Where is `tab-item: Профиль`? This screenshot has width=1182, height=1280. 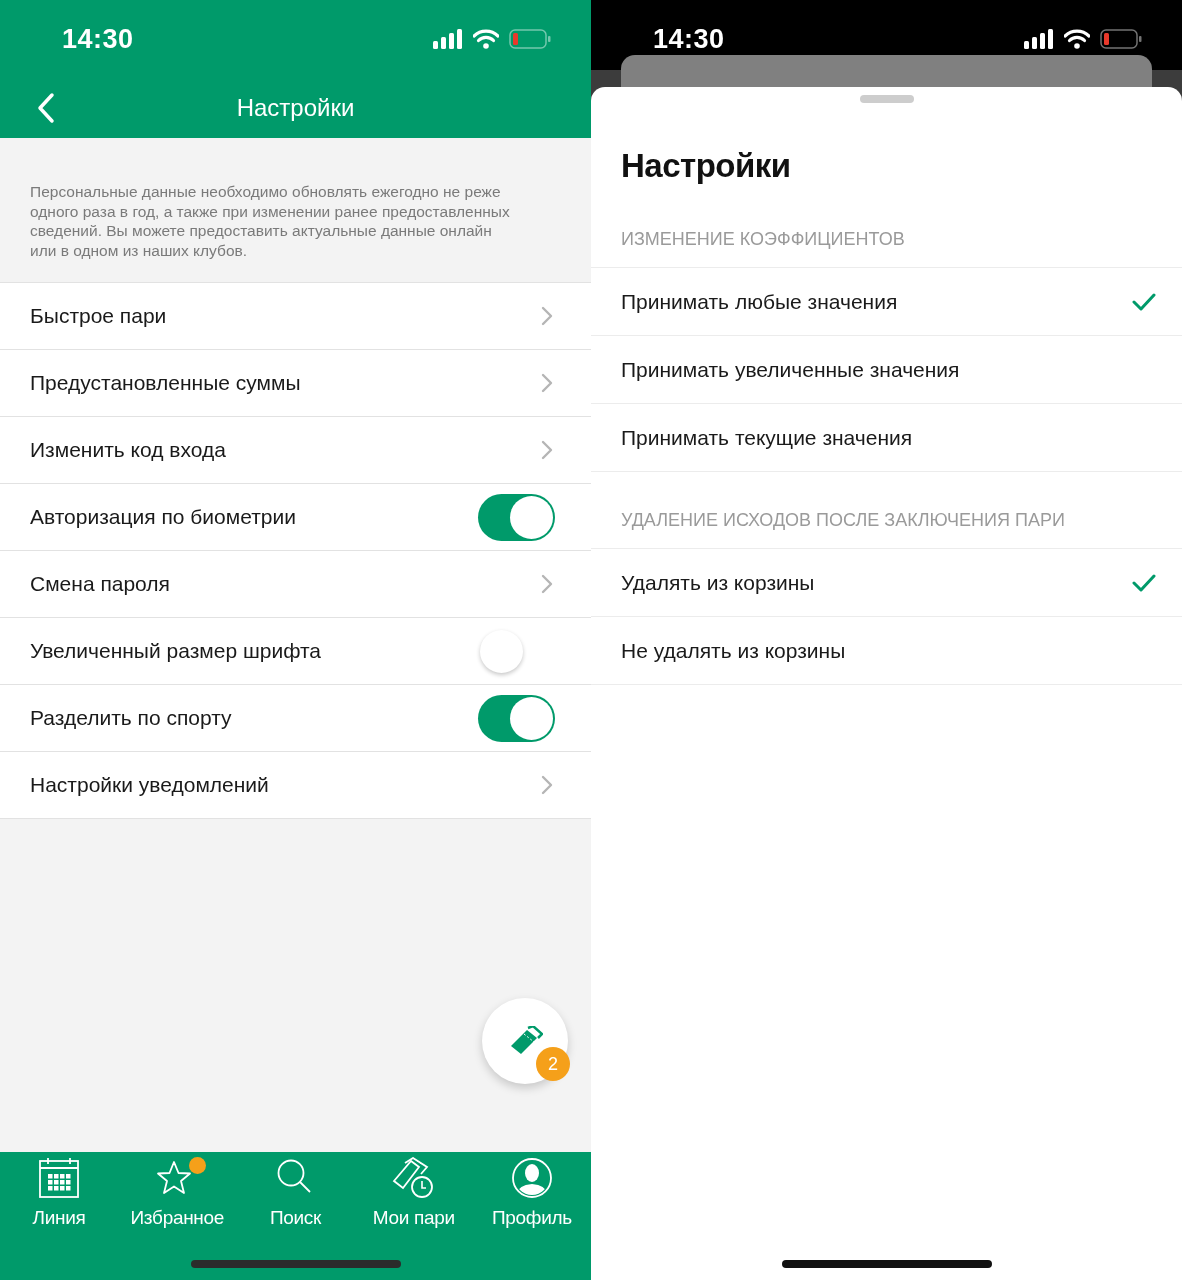 tab-item: Профиль is located at coordinates (531, 1190).